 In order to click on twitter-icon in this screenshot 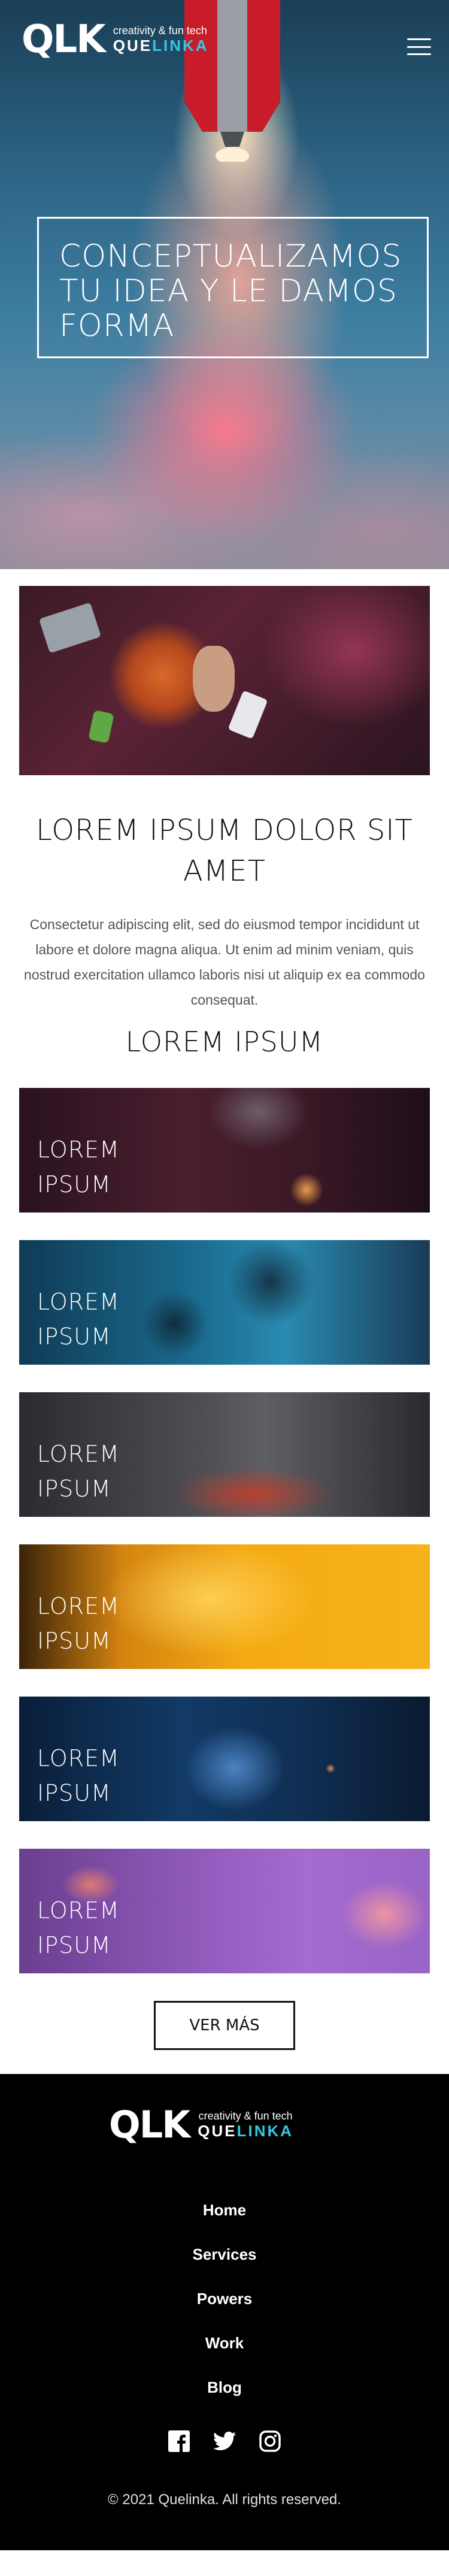, I will do `click(224, 2441)`.